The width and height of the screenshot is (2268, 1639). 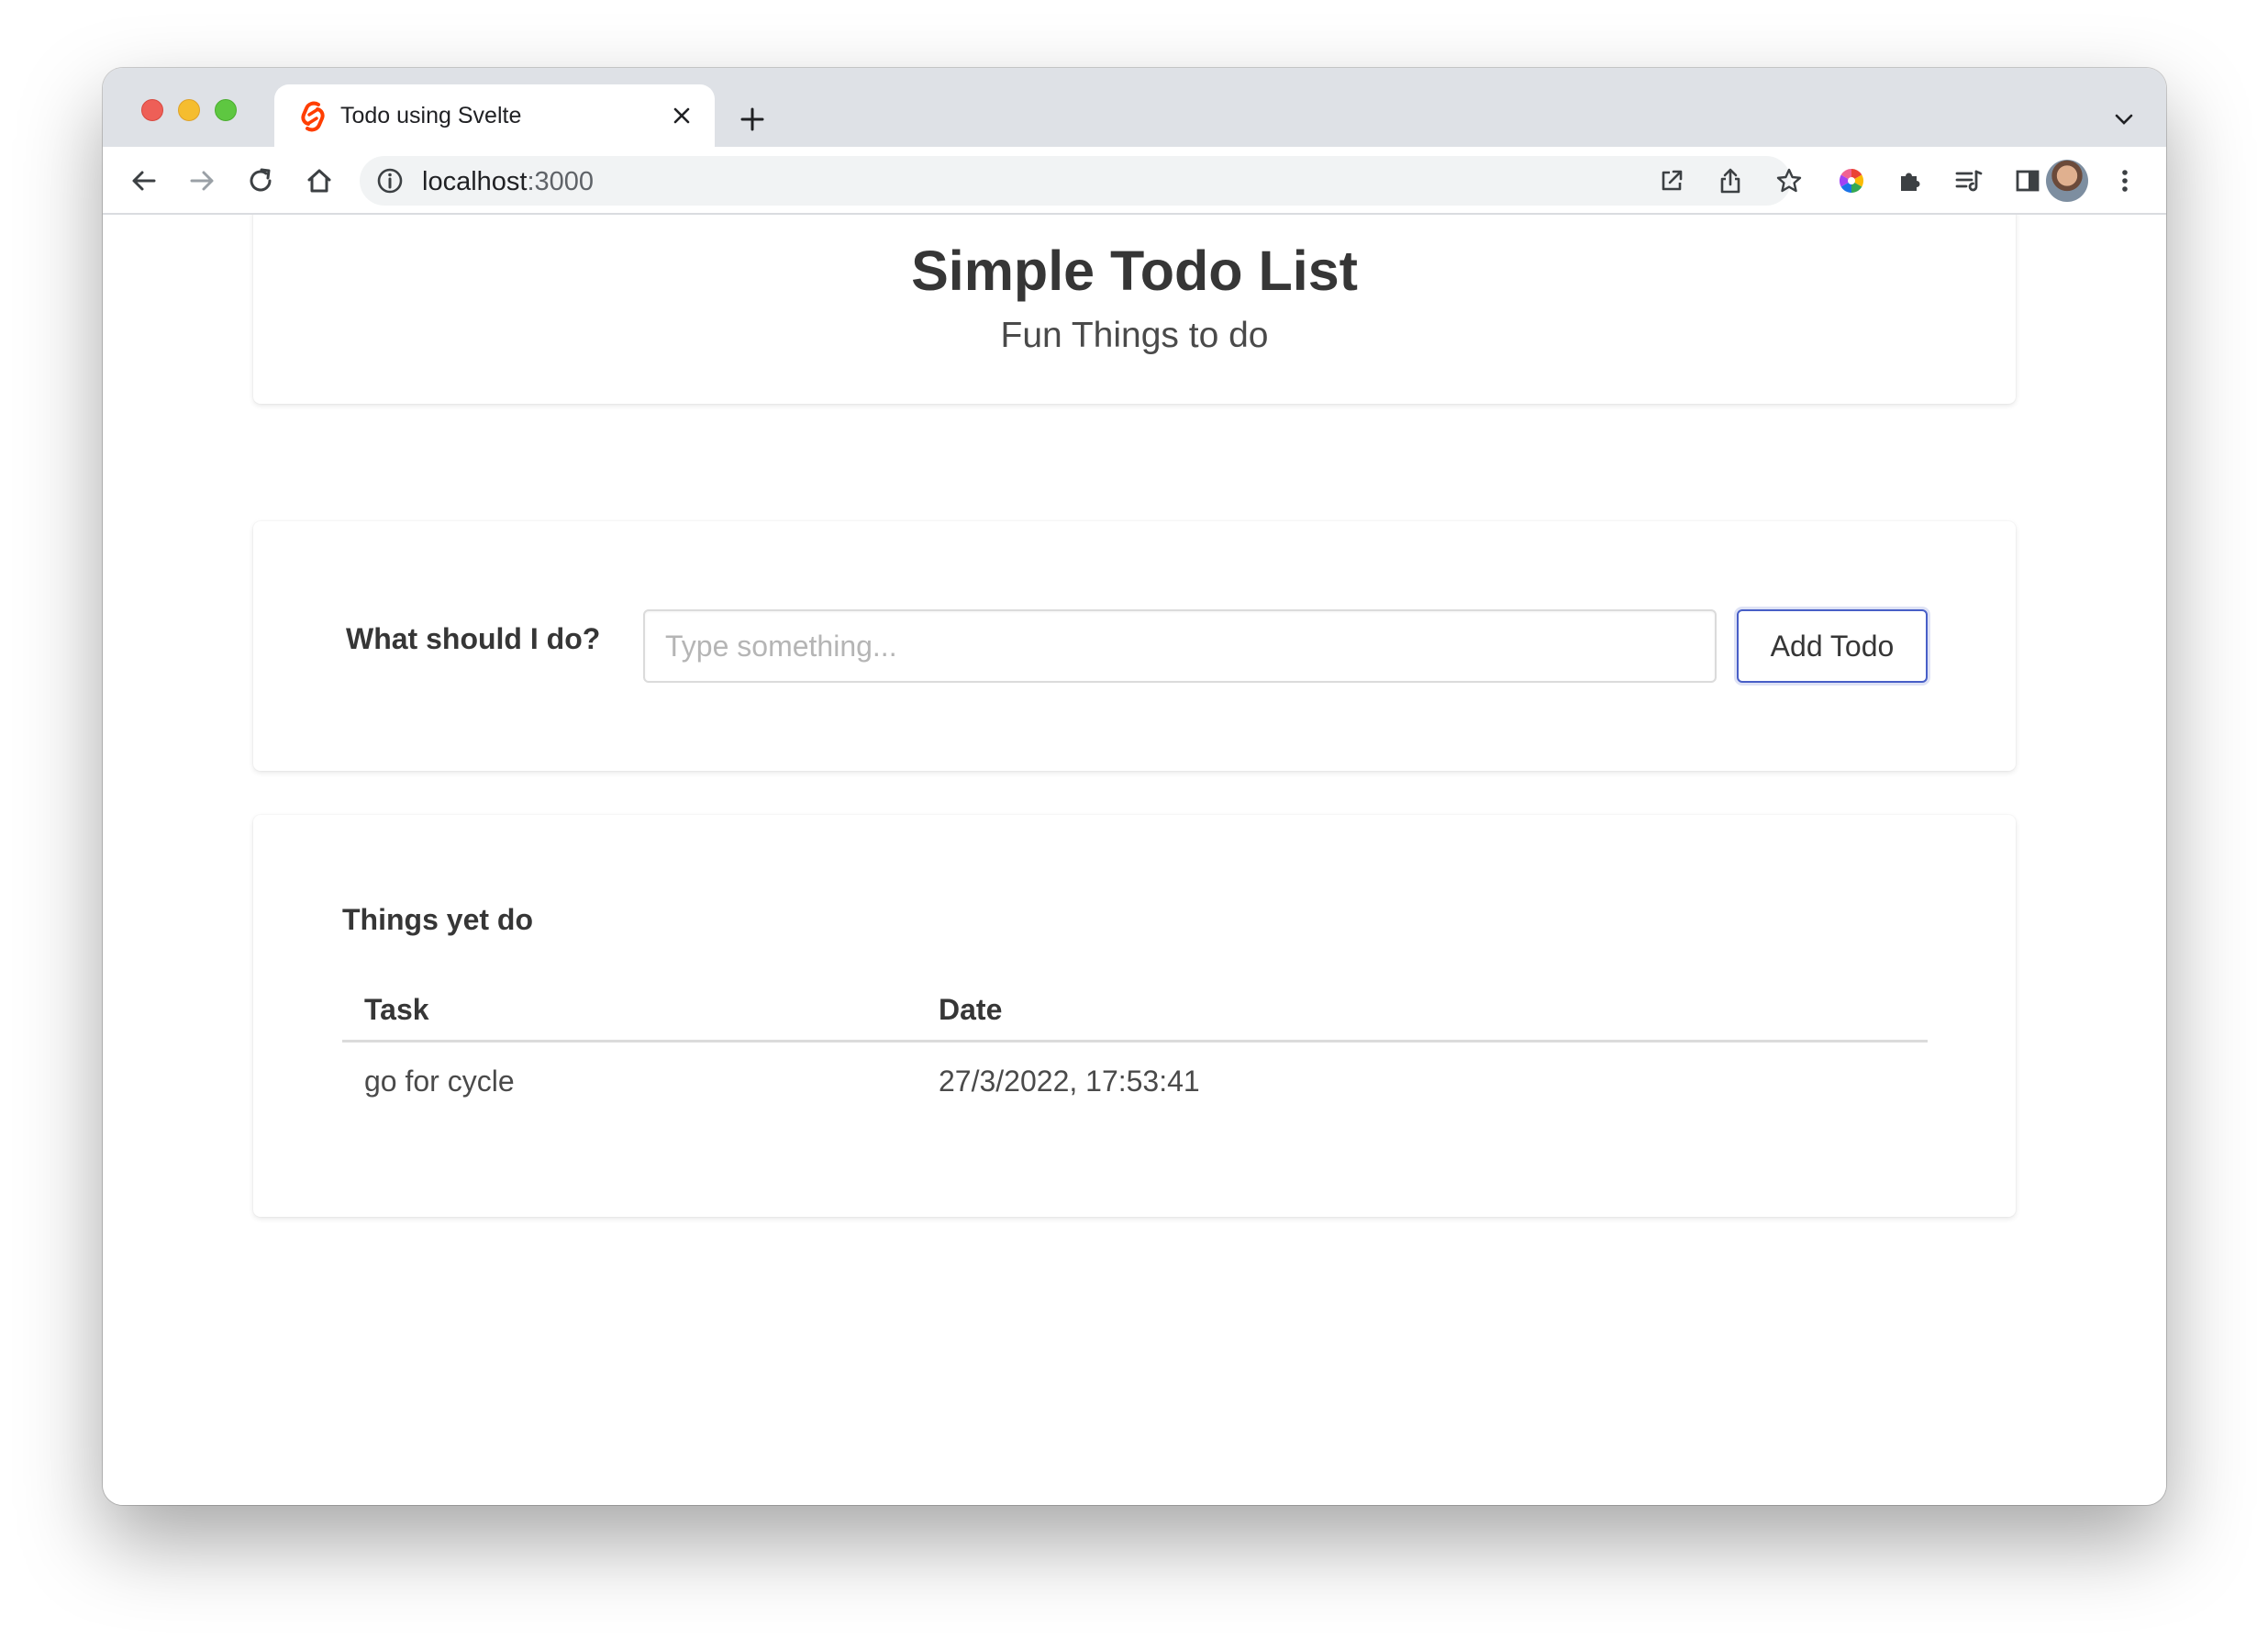 I want to click on svelte-icon, so click(x=313, y=116).